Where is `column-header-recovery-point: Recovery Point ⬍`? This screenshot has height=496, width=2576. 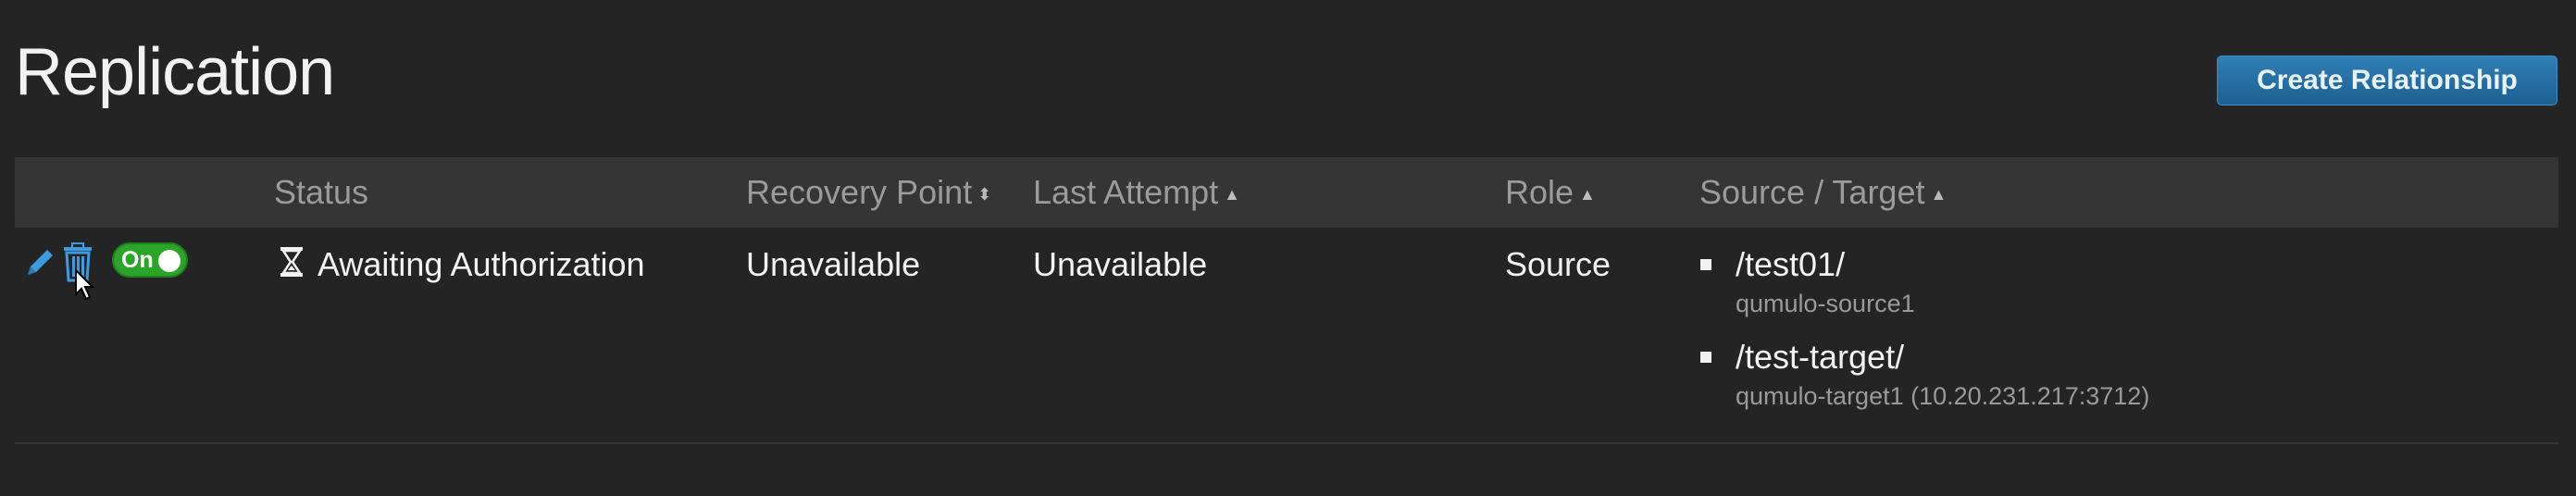
column-header-recovery-point: Recovery Point ⬍ is located at coordinates (868, 192).